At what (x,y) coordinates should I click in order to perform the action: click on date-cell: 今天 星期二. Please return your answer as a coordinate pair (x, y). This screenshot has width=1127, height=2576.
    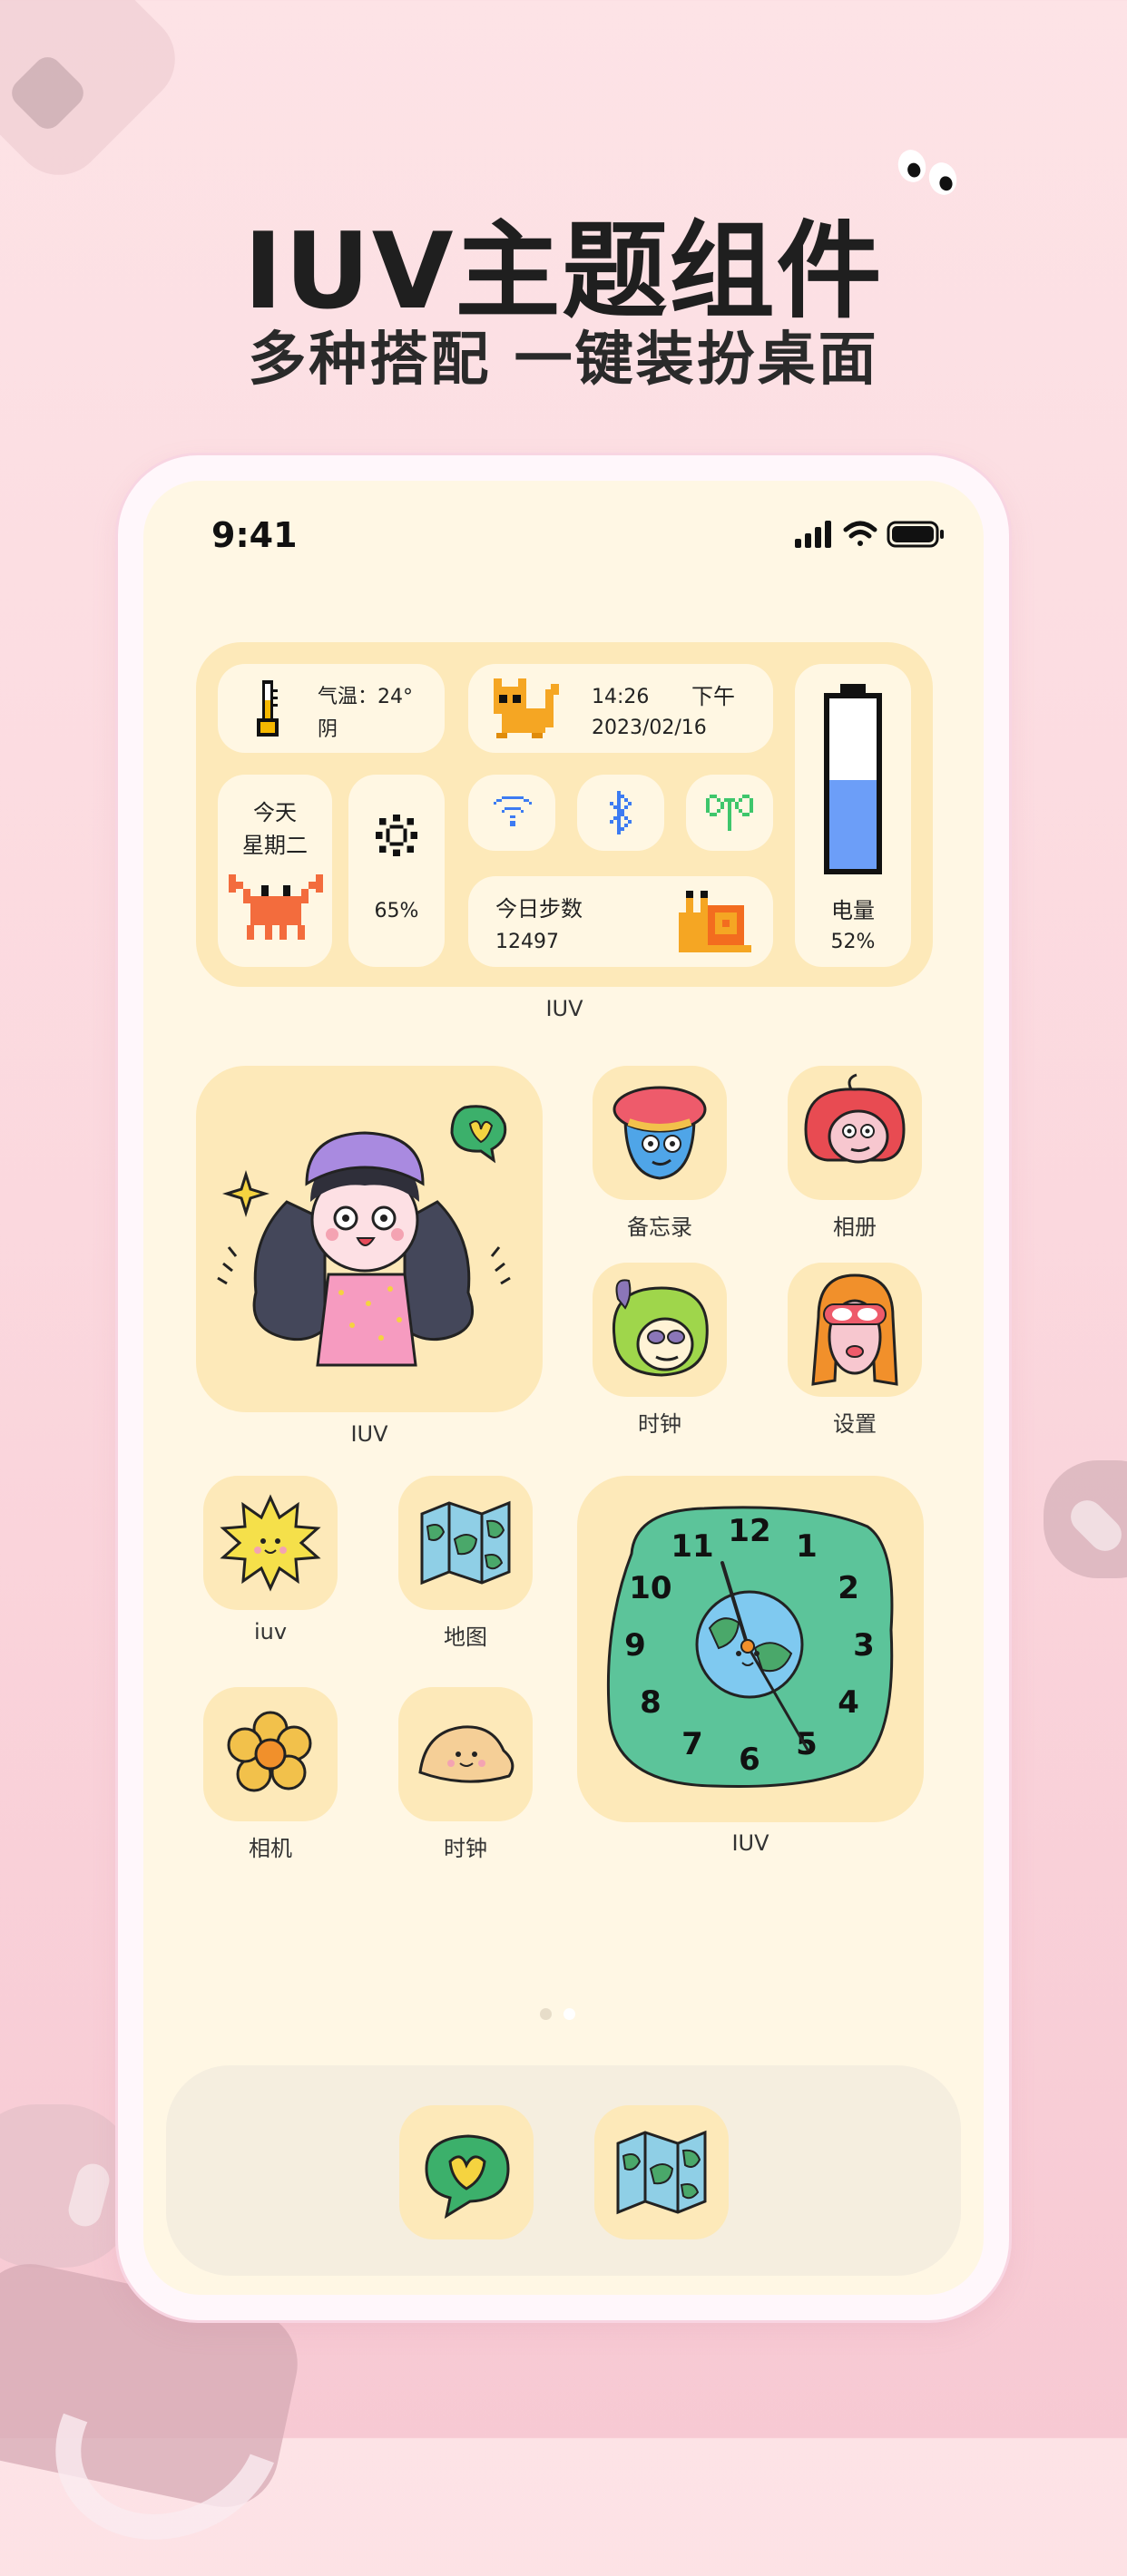
    Looking at the image, I should click on (275, 871).